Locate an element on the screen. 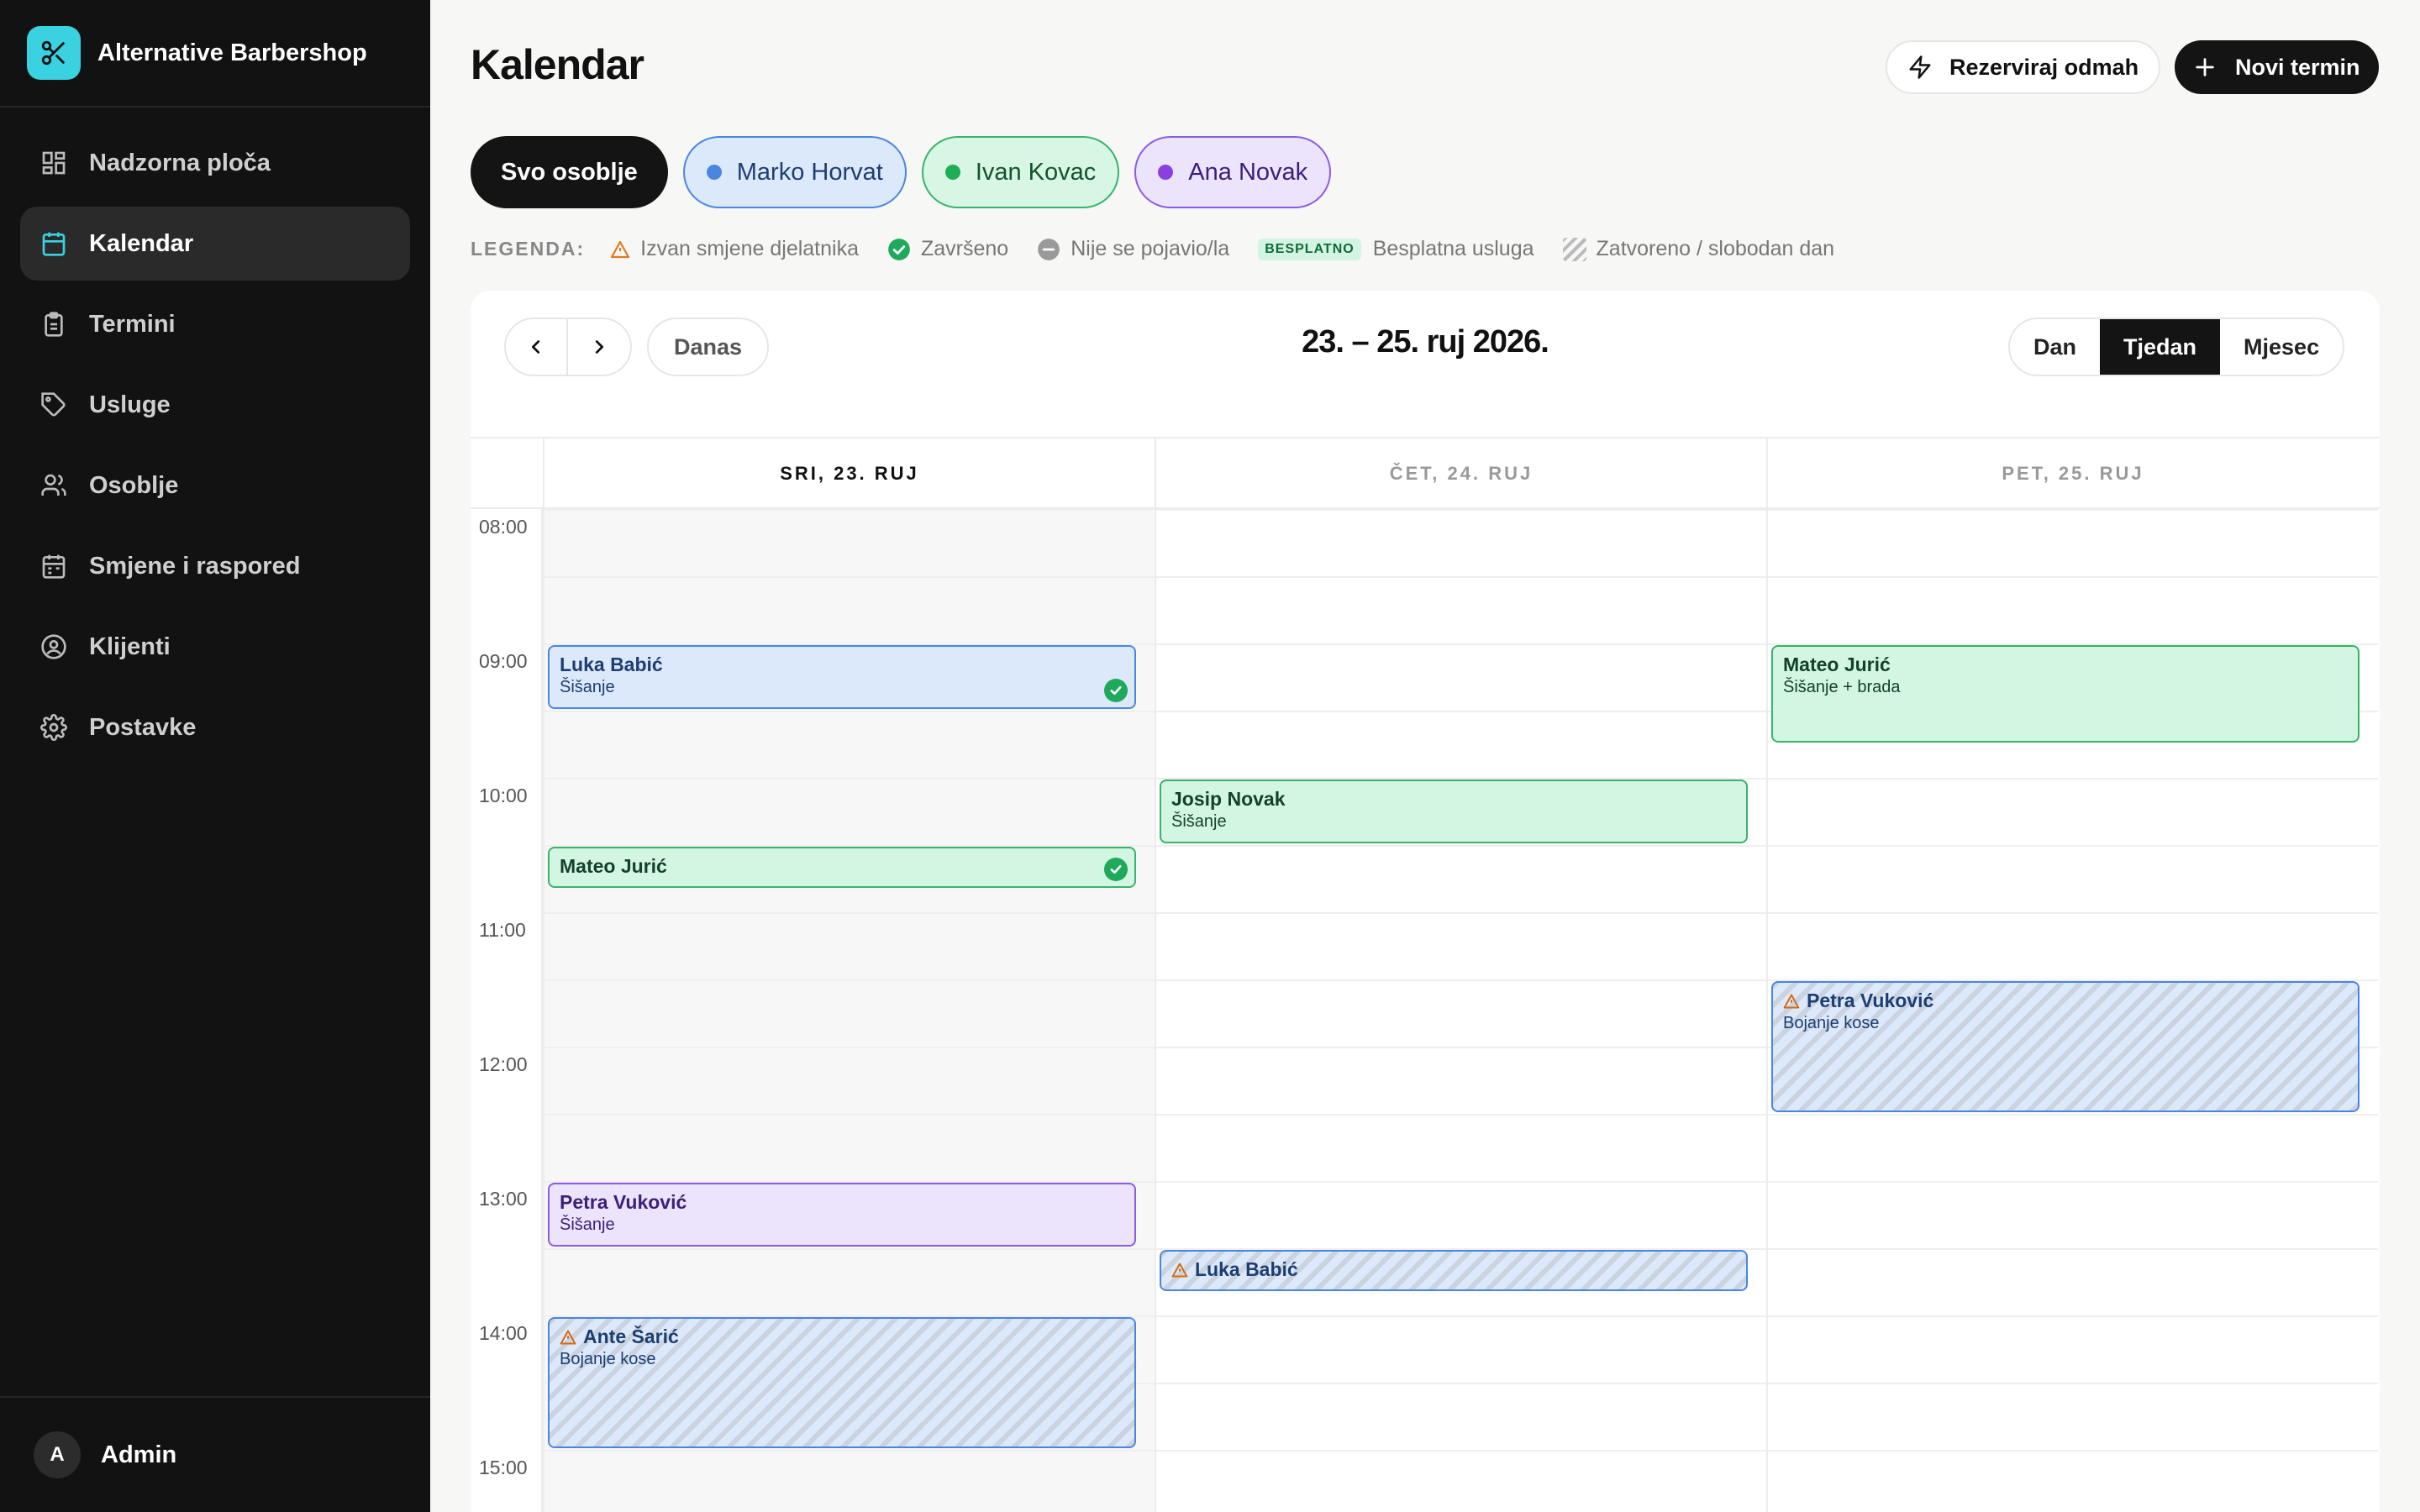 The image size is (2420, 1512). staff-chip-label: Ana Novak is located at coordinates (1248, 172).